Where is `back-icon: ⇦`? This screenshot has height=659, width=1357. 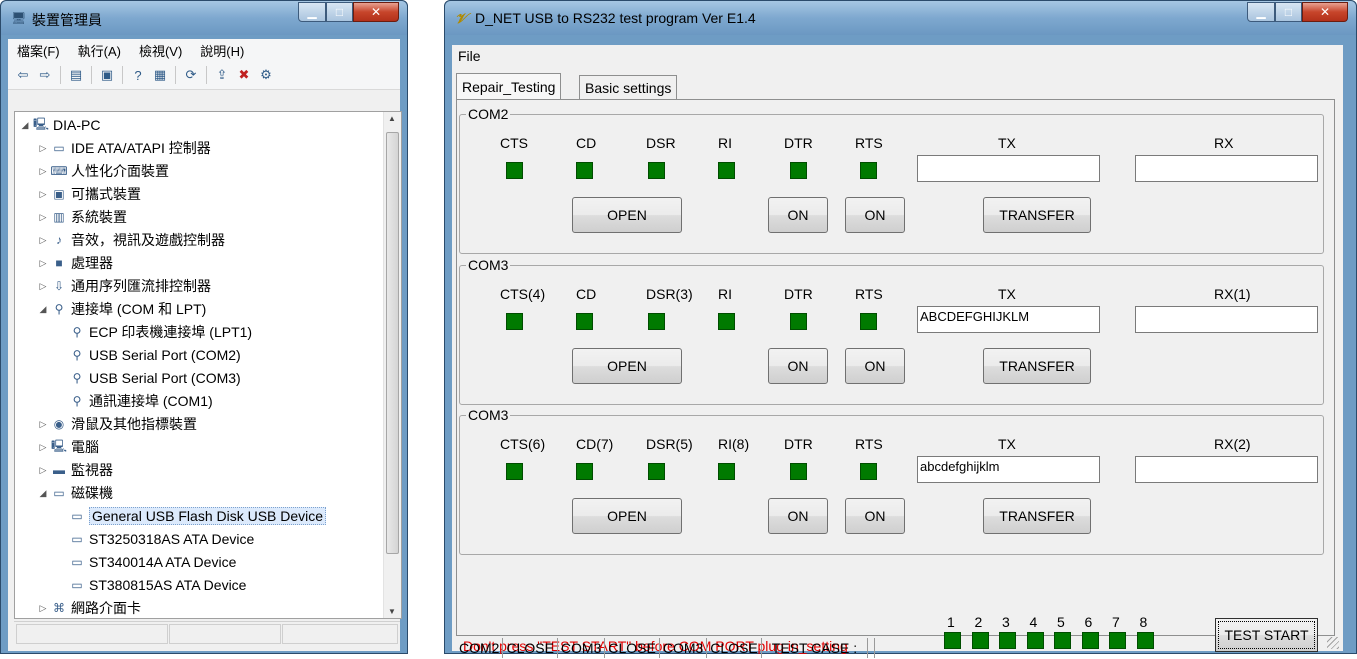
back-icon: ⇦ is located at coordinates (23, 75).